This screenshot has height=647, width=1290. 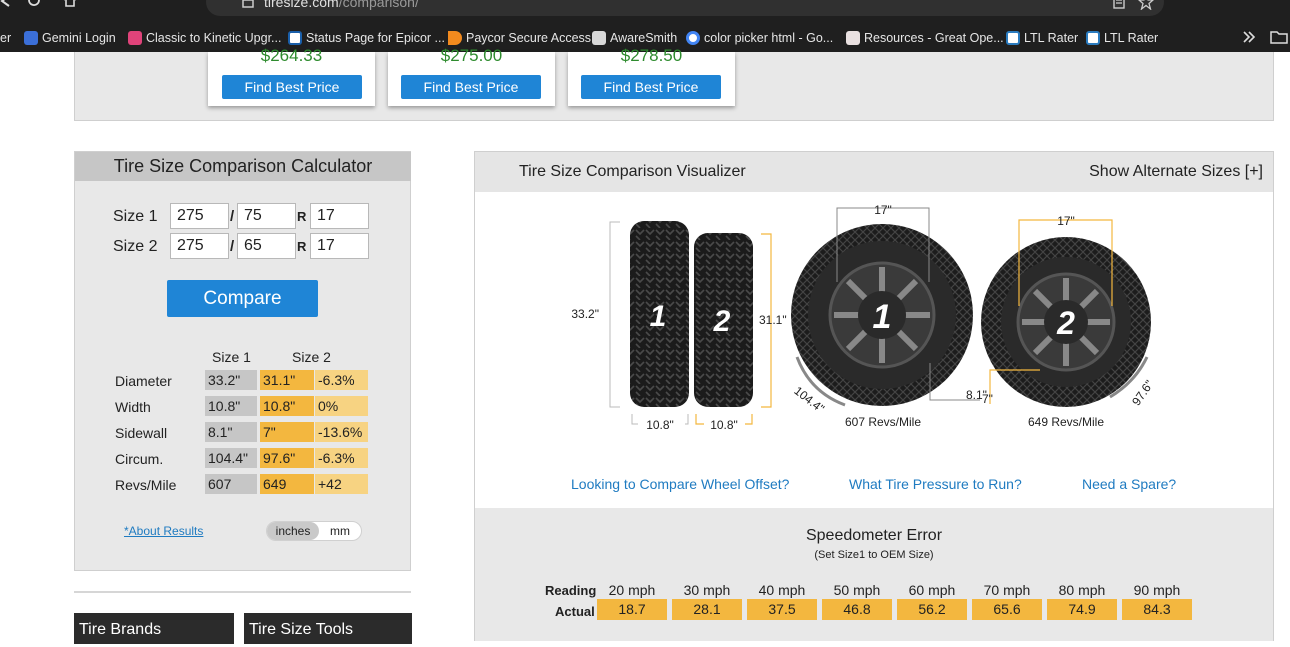 What do you see at coordinates (935, 484) in the screenshot?
I see `tire-pressure-link: What Tire Pressure to Run?` at bounding box center [935, 484].